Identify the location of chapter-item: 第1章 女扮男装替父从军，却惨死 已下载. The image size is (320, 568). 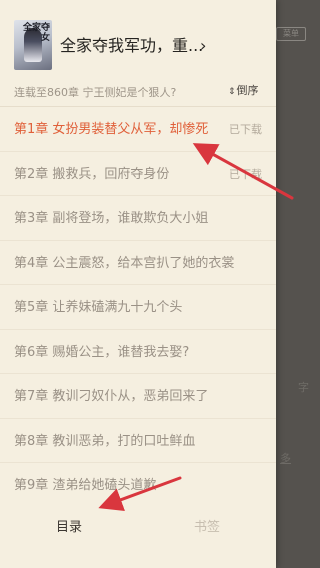
(138, 129).